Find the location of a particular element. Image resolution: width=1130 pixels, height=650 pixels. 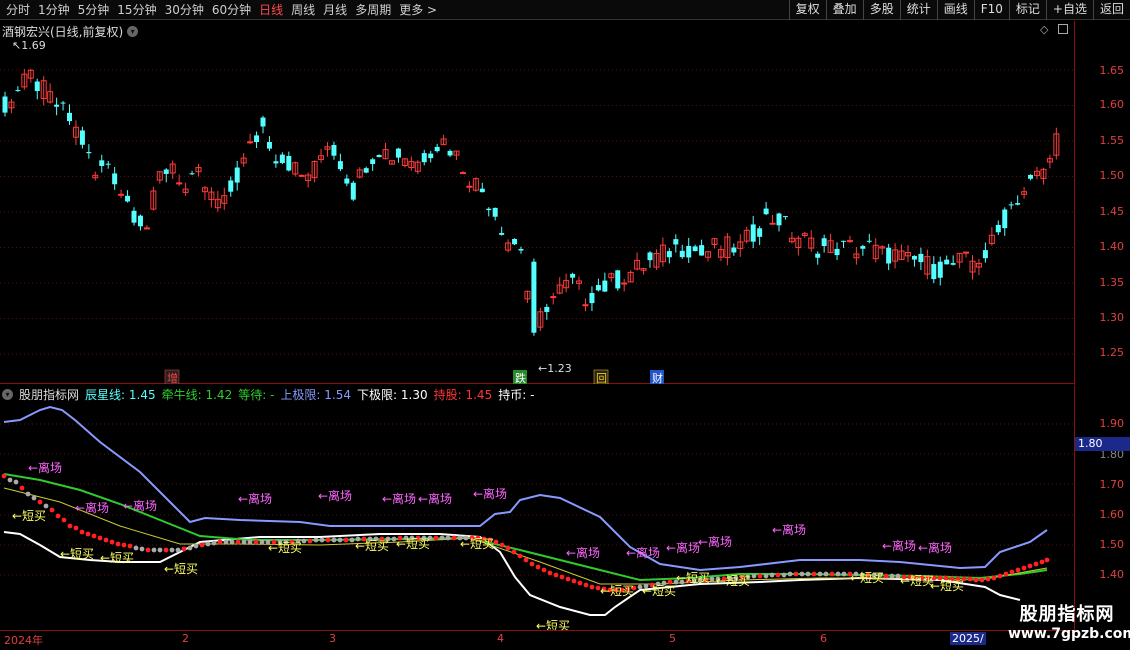

dropdown-circle-icon: ▾ is located at coordinates (133, 31).